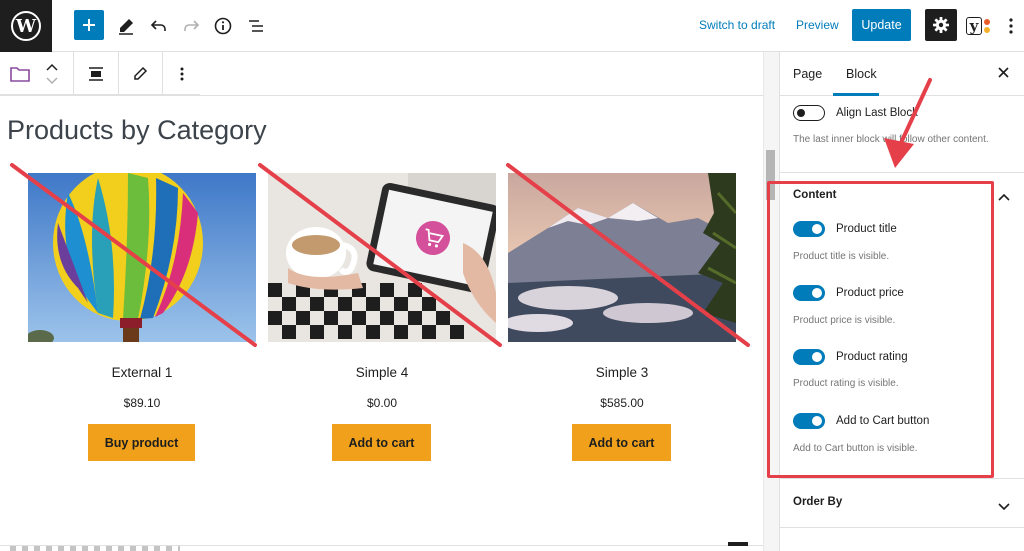  What do you see at coordinates (141, 442) in the screenshot?
I see `buy-product-button: Buy product` at bounding box center [141, 442].